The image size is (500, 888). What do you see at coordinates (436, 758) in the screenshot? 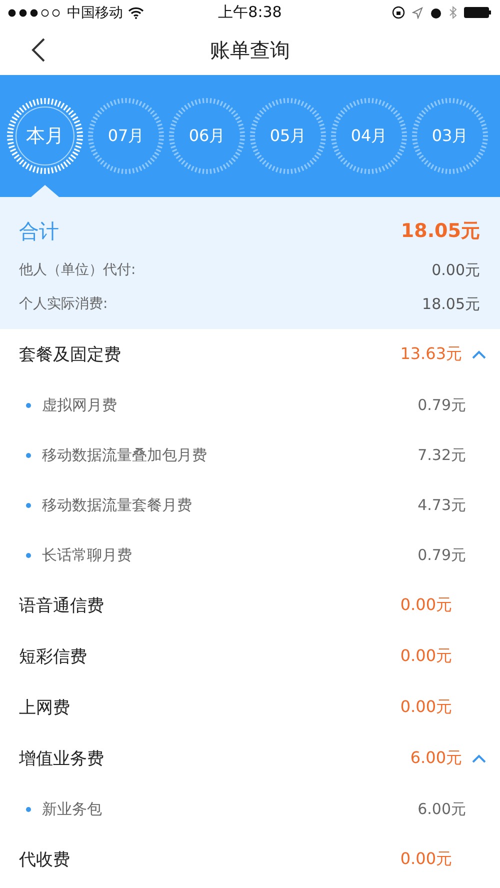
I see `category-amount: 6.00元` at bounding box center [436, 758].